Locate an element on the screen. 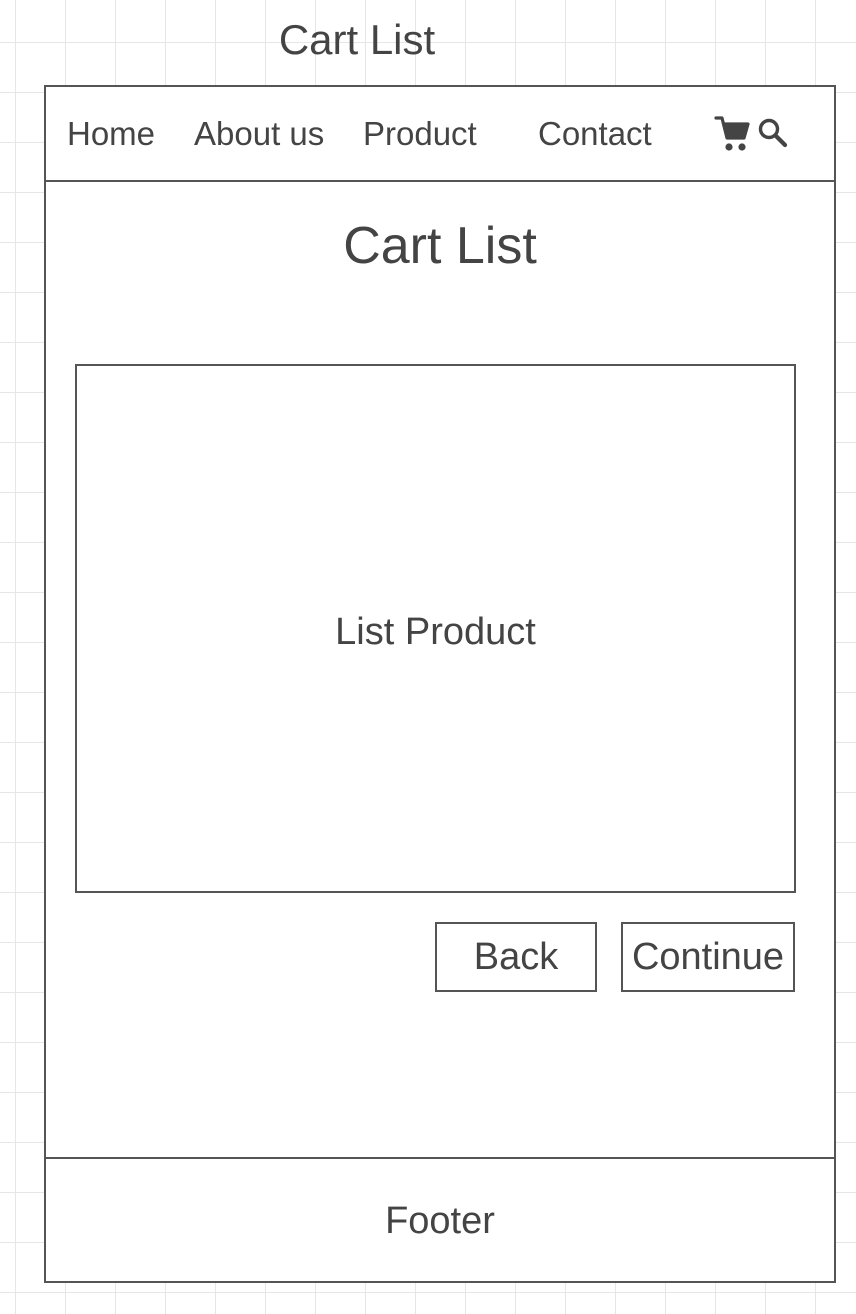 This screenshot has width=856, height=1314. nav-about-link: About us is located at coordinates (259, 134).